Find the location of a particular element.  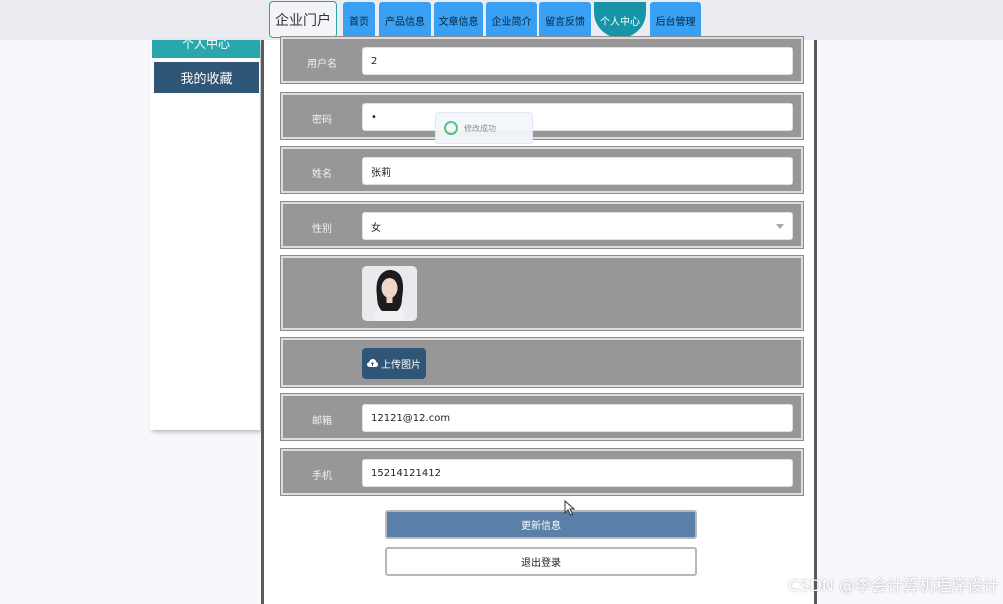

phone-label: 手机 is located at coordinates (322, 476).